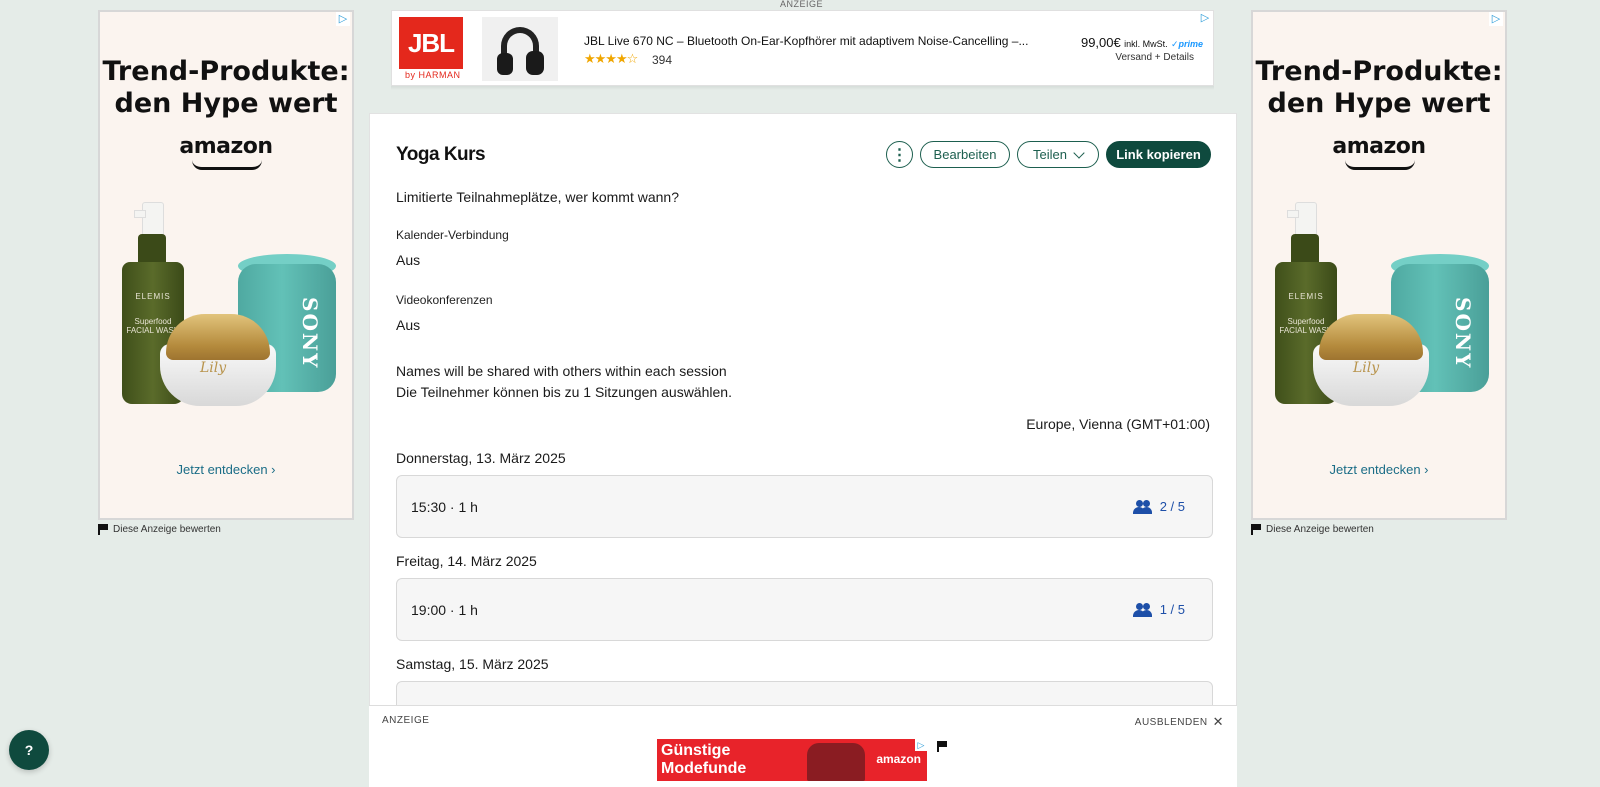 The image size is (1600, 787). I want to click on calendar-label: Kalender-Verbindung, so click(452, 235).